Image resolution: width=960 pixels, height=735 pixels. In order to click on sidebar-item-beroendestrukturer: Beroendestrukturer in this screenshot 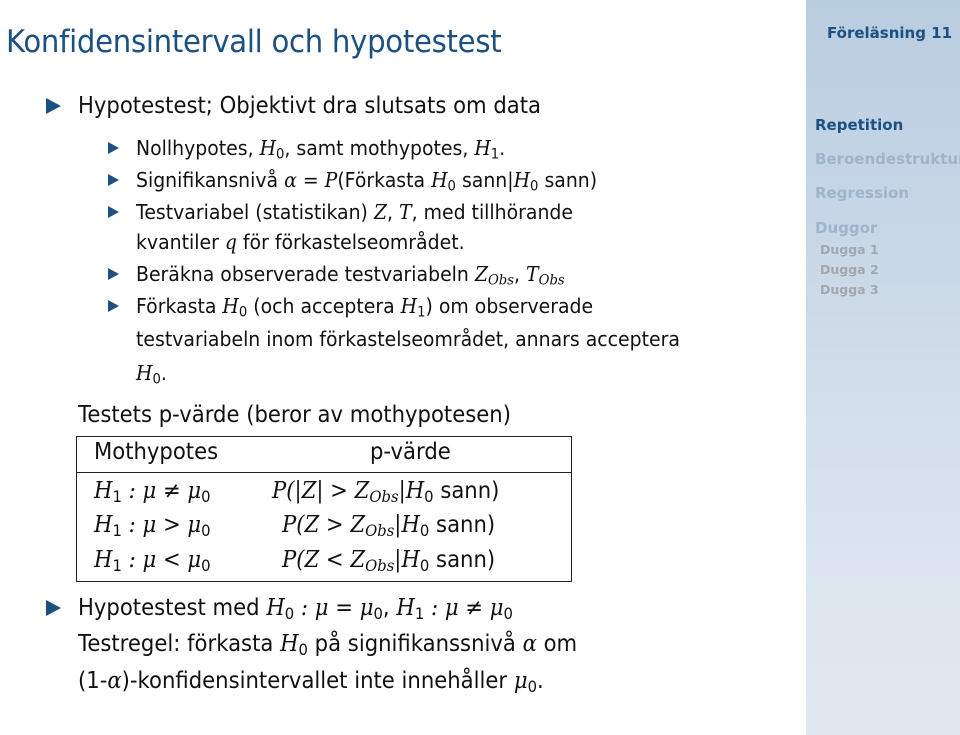, I will do `click(887, 159)`.